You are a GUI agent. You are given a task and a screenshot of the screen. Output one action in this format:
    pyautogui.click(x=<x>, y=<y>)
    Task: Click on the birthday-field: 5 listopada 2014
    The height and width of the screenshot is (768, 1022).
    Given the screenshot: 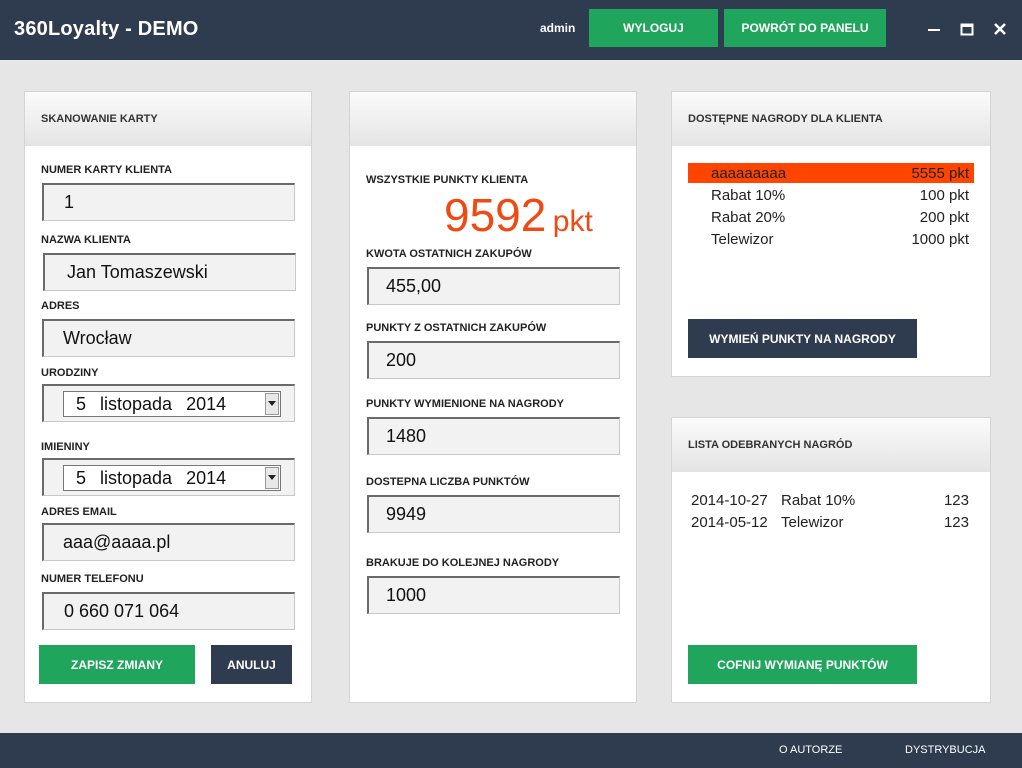 What is the action you would take?
    pyautogui.click(x=168, y=403)
    